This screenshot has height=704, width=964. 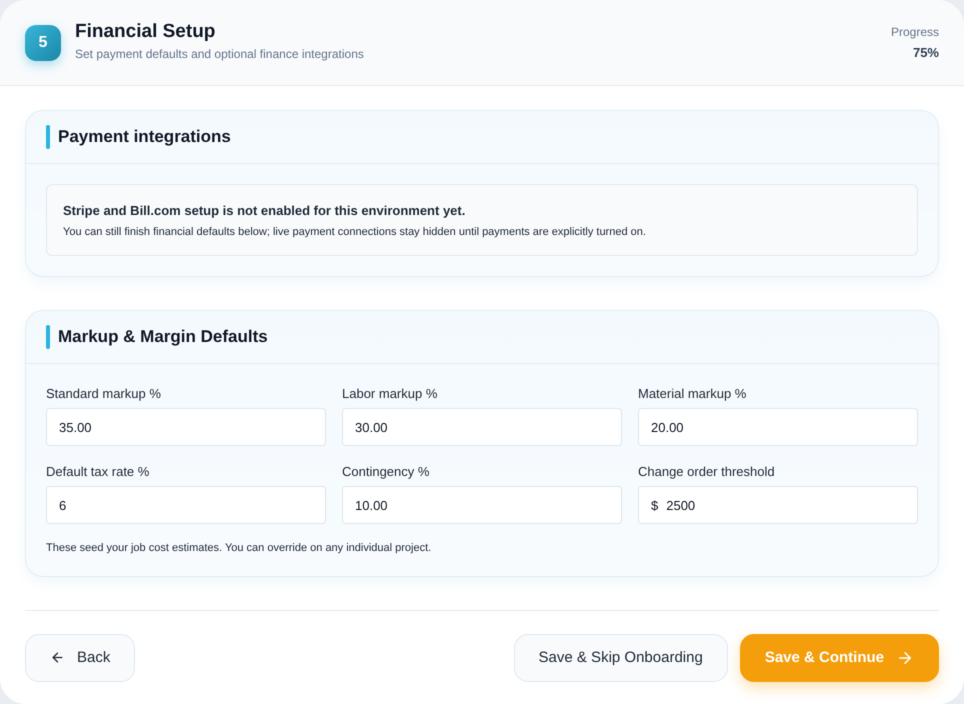 What do you see at coordinates (925, 52) in the screenshot?
I see `progress-value: 75%` at bounding box center [925, 52].